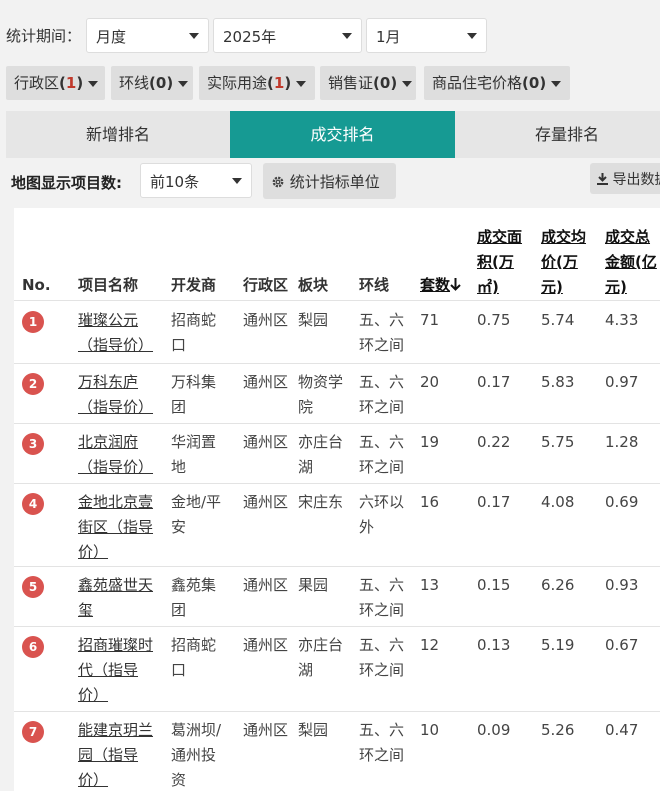 This screenshot has width=660, height=791. I want to click on granularity-select: 月度, so click(147, 35).